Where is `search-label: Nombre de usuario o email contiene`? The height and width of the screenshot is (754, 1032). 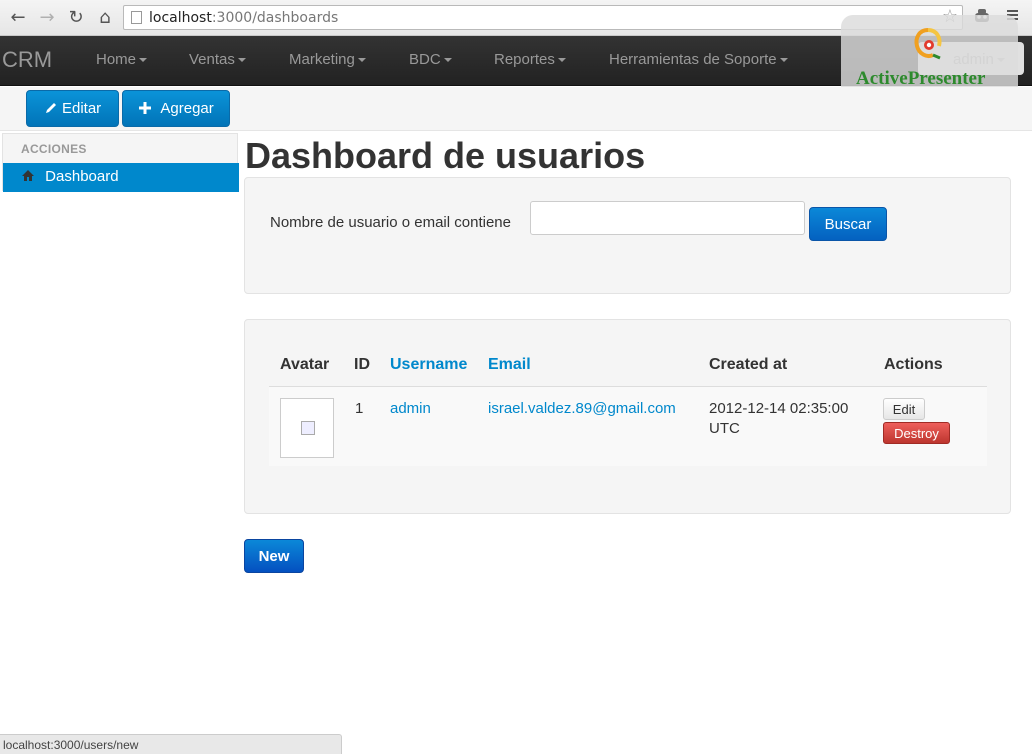 search-label: Nombre de usuario o email contiene is located at coordinates (390, 222).